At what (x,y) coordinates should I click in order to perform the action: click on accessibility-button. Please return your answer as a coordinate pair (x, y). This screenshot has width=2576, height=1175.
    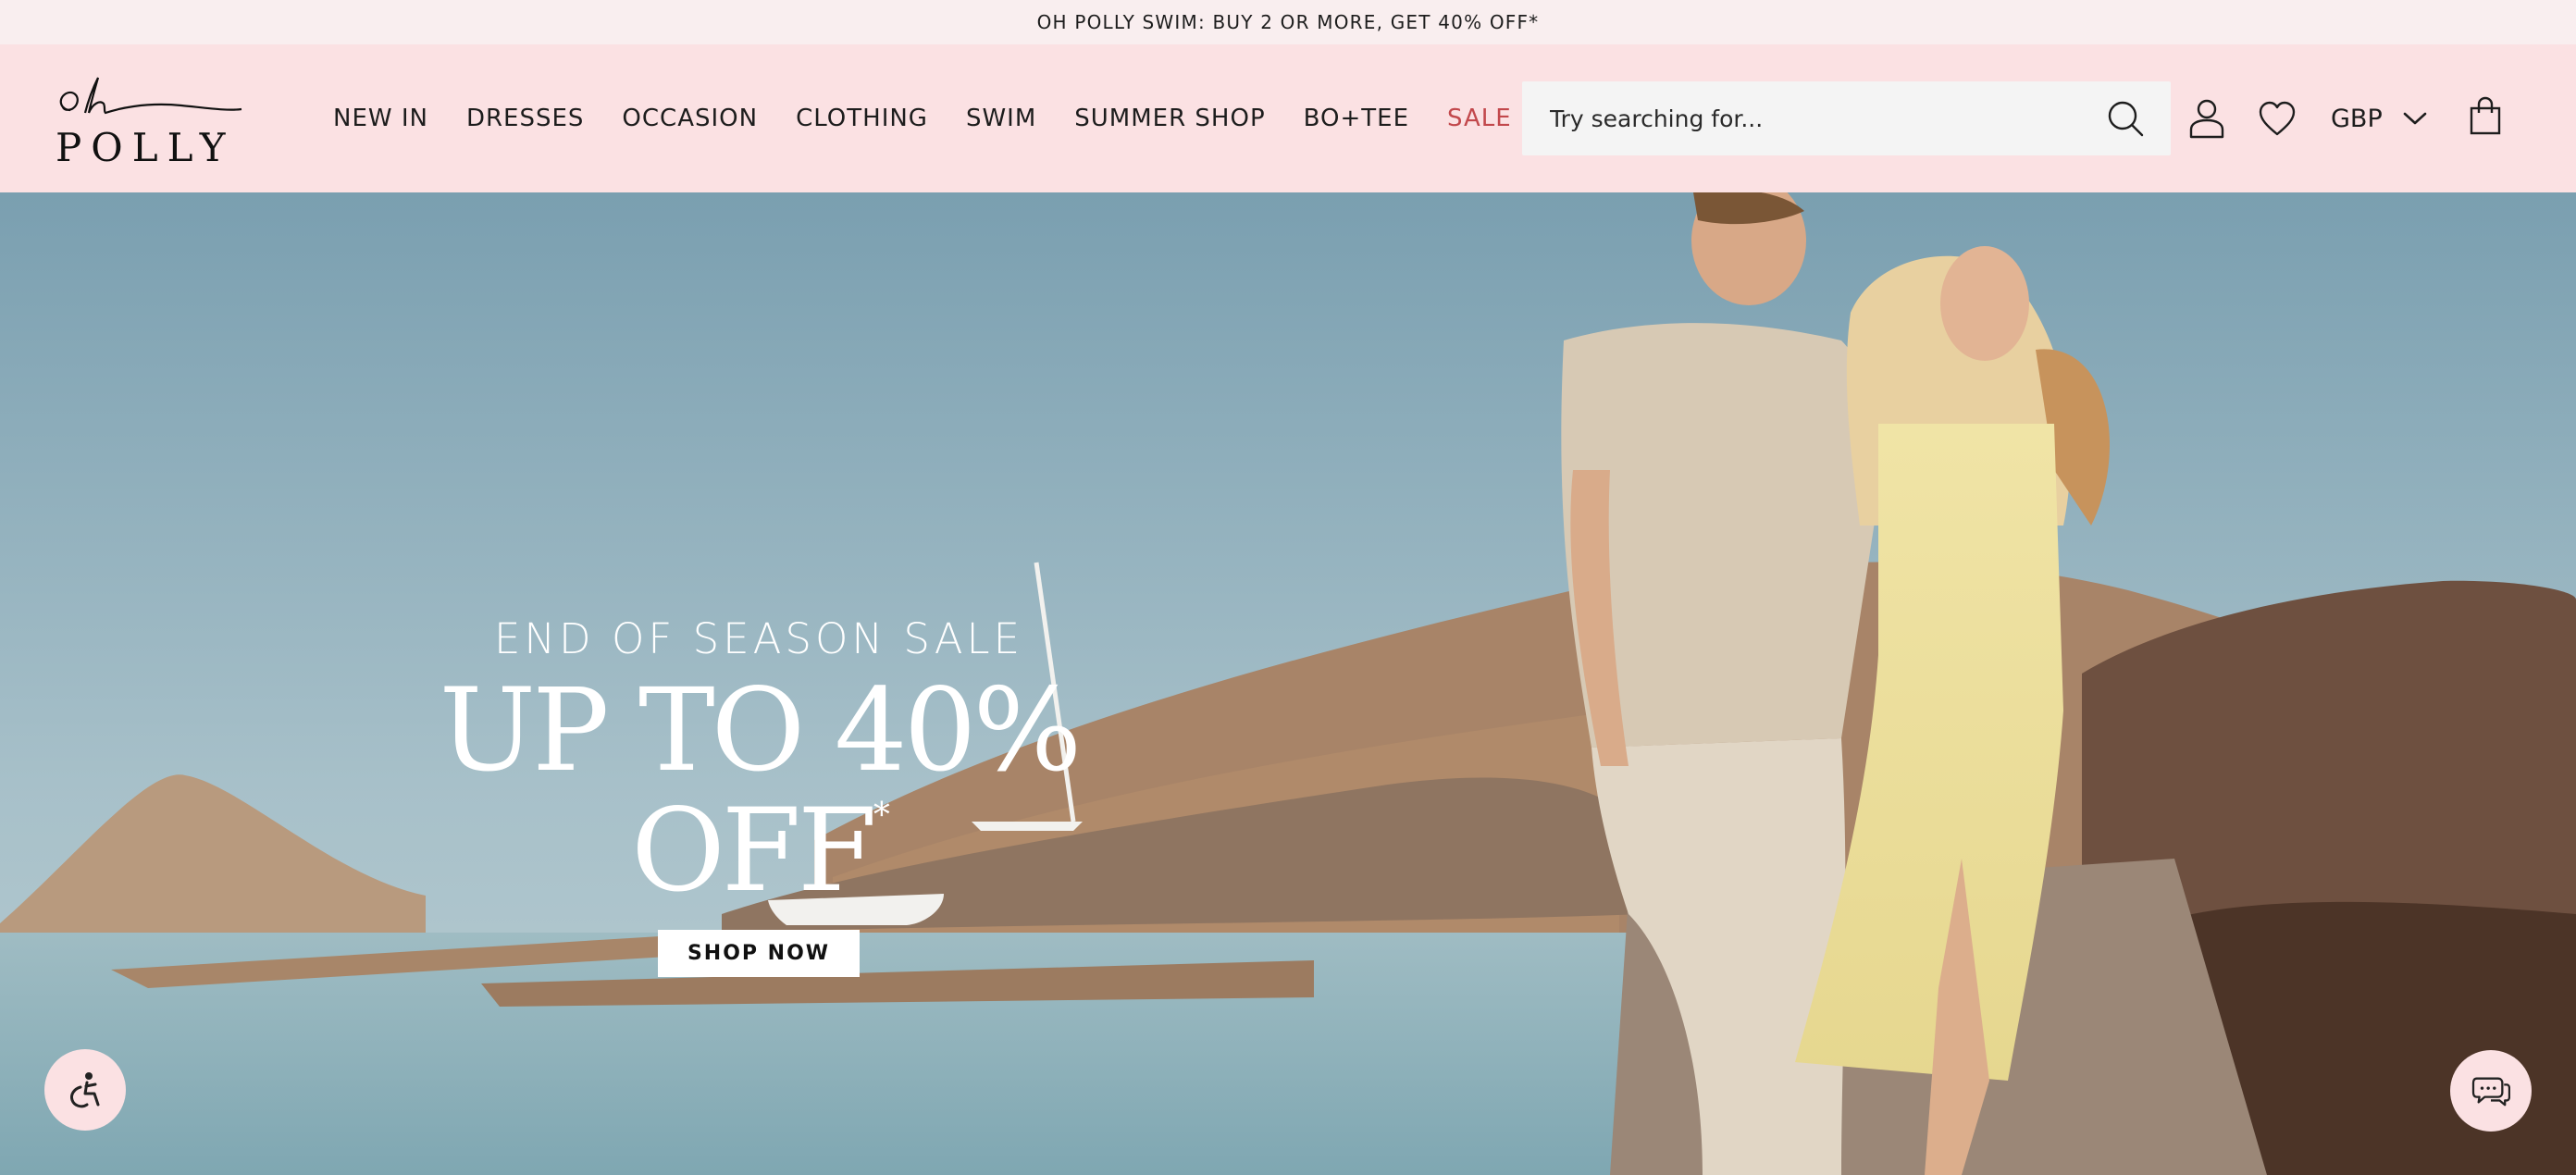
    Looking at the image, I should click on (85, 1090).